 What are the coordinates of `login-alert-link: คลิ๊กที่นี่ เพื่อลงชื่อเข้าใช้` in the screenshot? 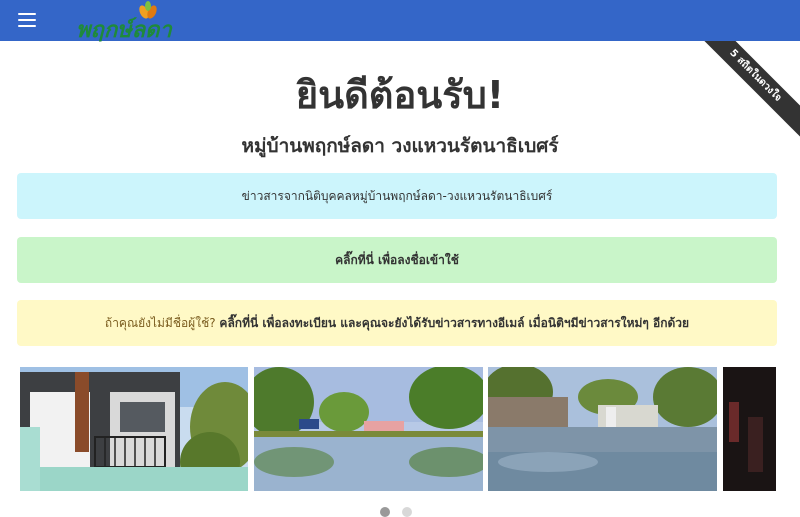 It's located at (397, 260).